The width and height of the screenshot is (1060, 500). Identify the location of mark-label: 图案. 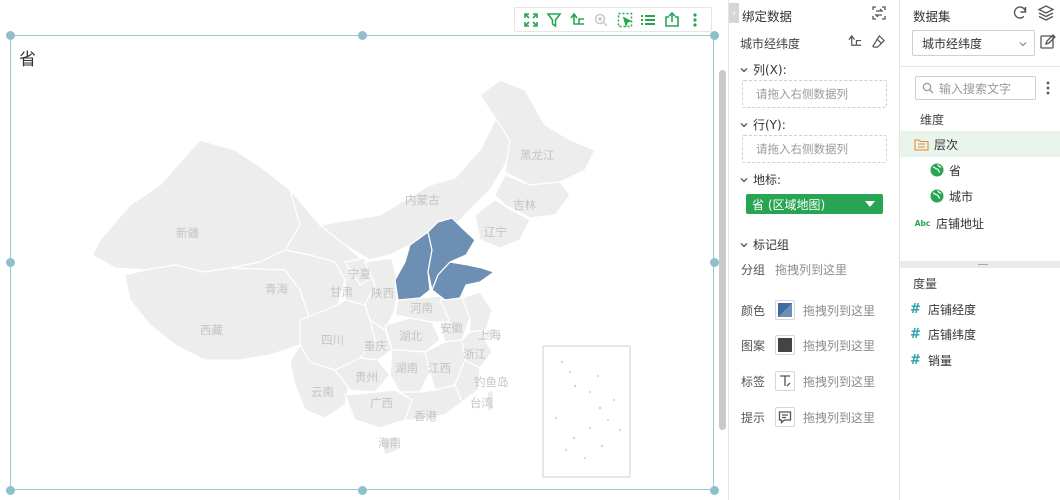
(753, 345).